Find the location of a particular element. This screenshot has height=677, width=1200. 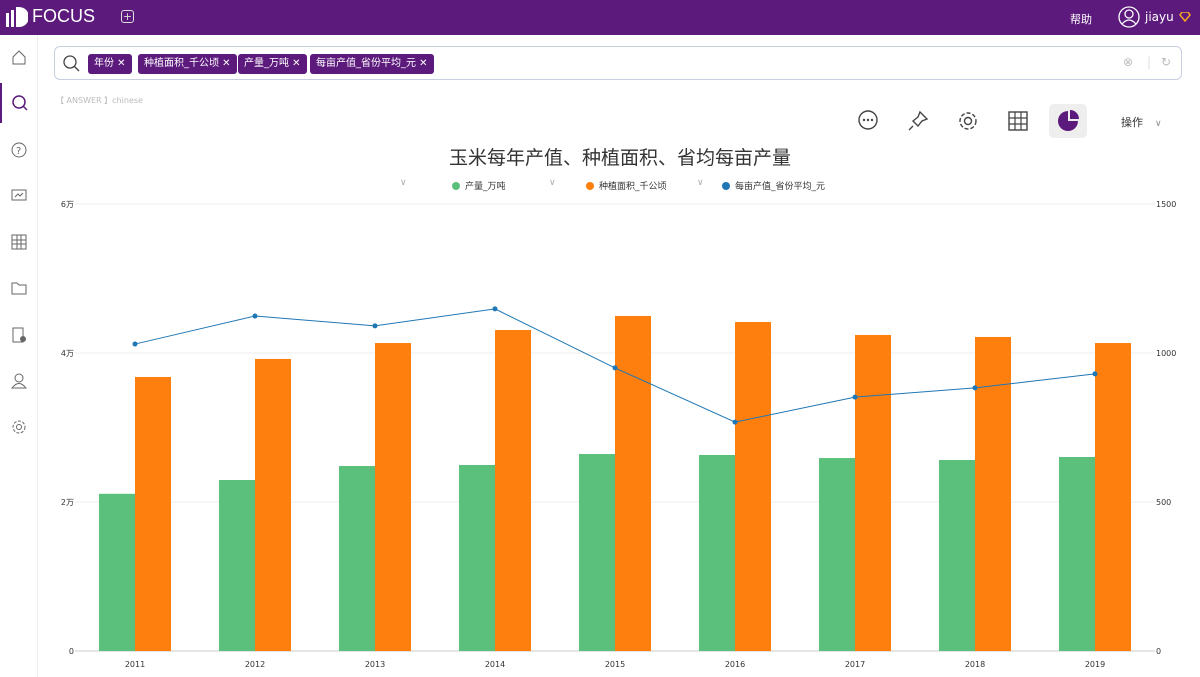

line-value-per-mu is located at coordinates (615, 365).